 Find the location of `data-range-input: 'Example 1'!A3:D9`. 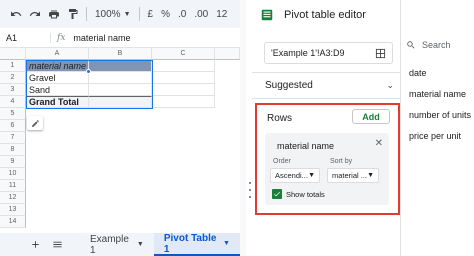

data-range-input: 'Example 1'!A3:D9 is located at coordinates (328, 53).